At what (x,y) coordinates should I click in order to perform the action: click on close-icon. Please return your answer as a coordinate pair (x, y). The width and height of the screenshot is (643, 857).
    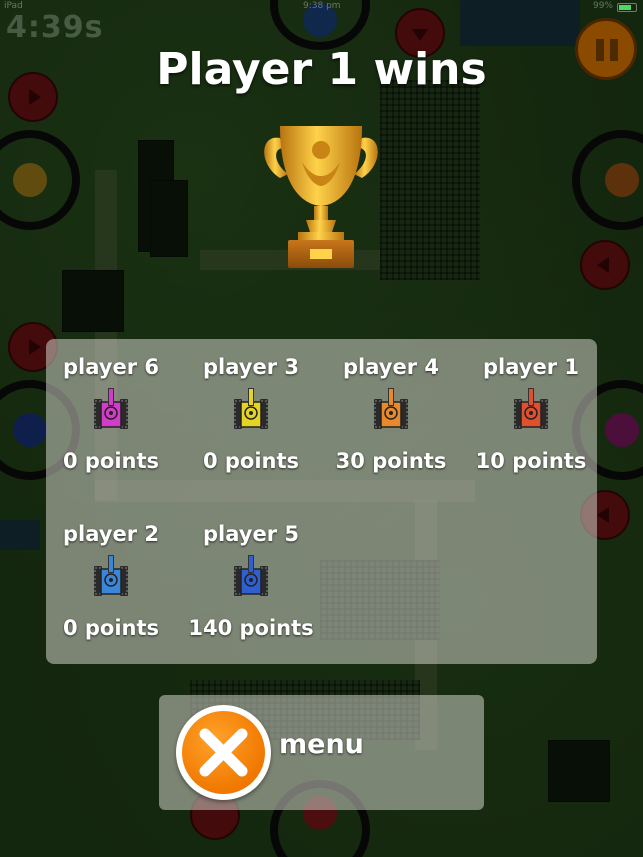
    Looking at the image, I should click on (223, 752).